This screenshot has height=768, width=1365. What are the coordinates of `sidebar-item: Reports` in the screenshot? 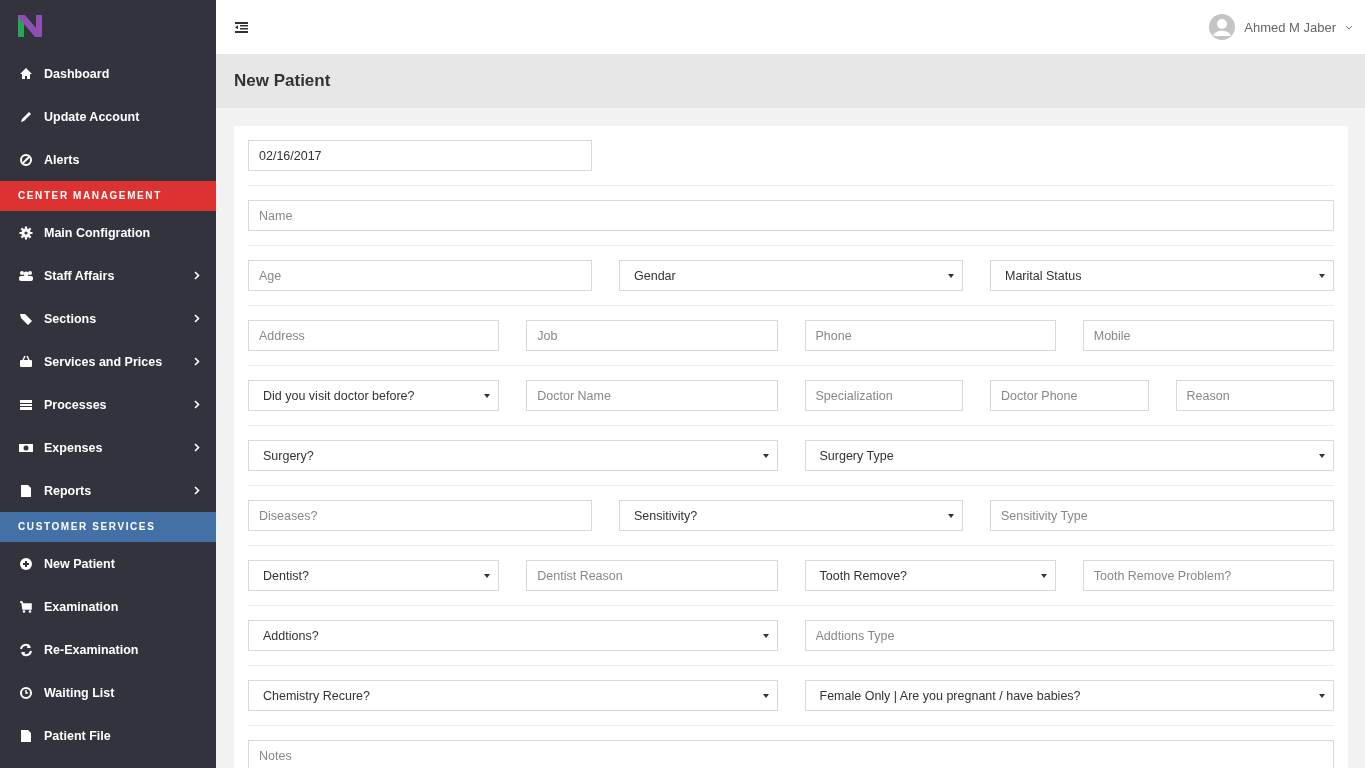 It's located at (108, 490).